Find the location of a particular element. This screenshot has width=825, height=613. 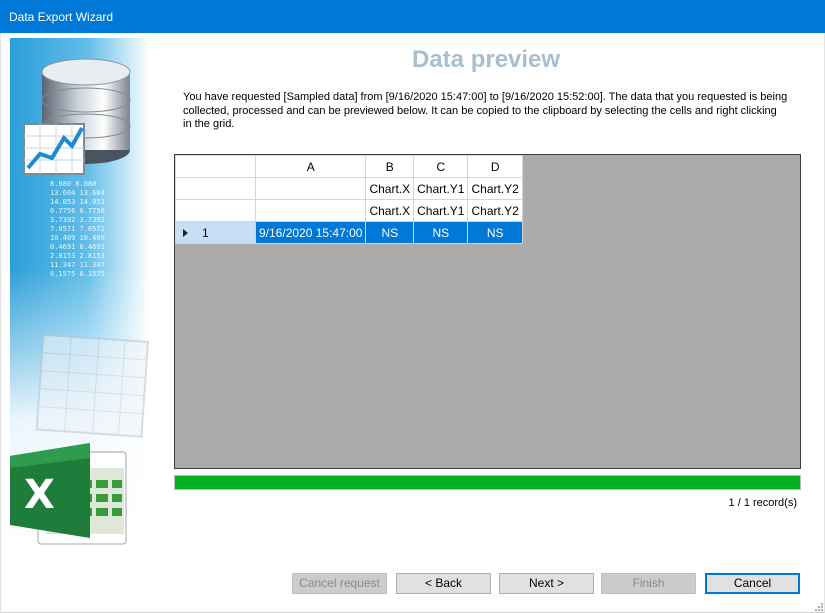

table-cell: 9/16/2020 15:47:00 is located at coordinates (310, 232).